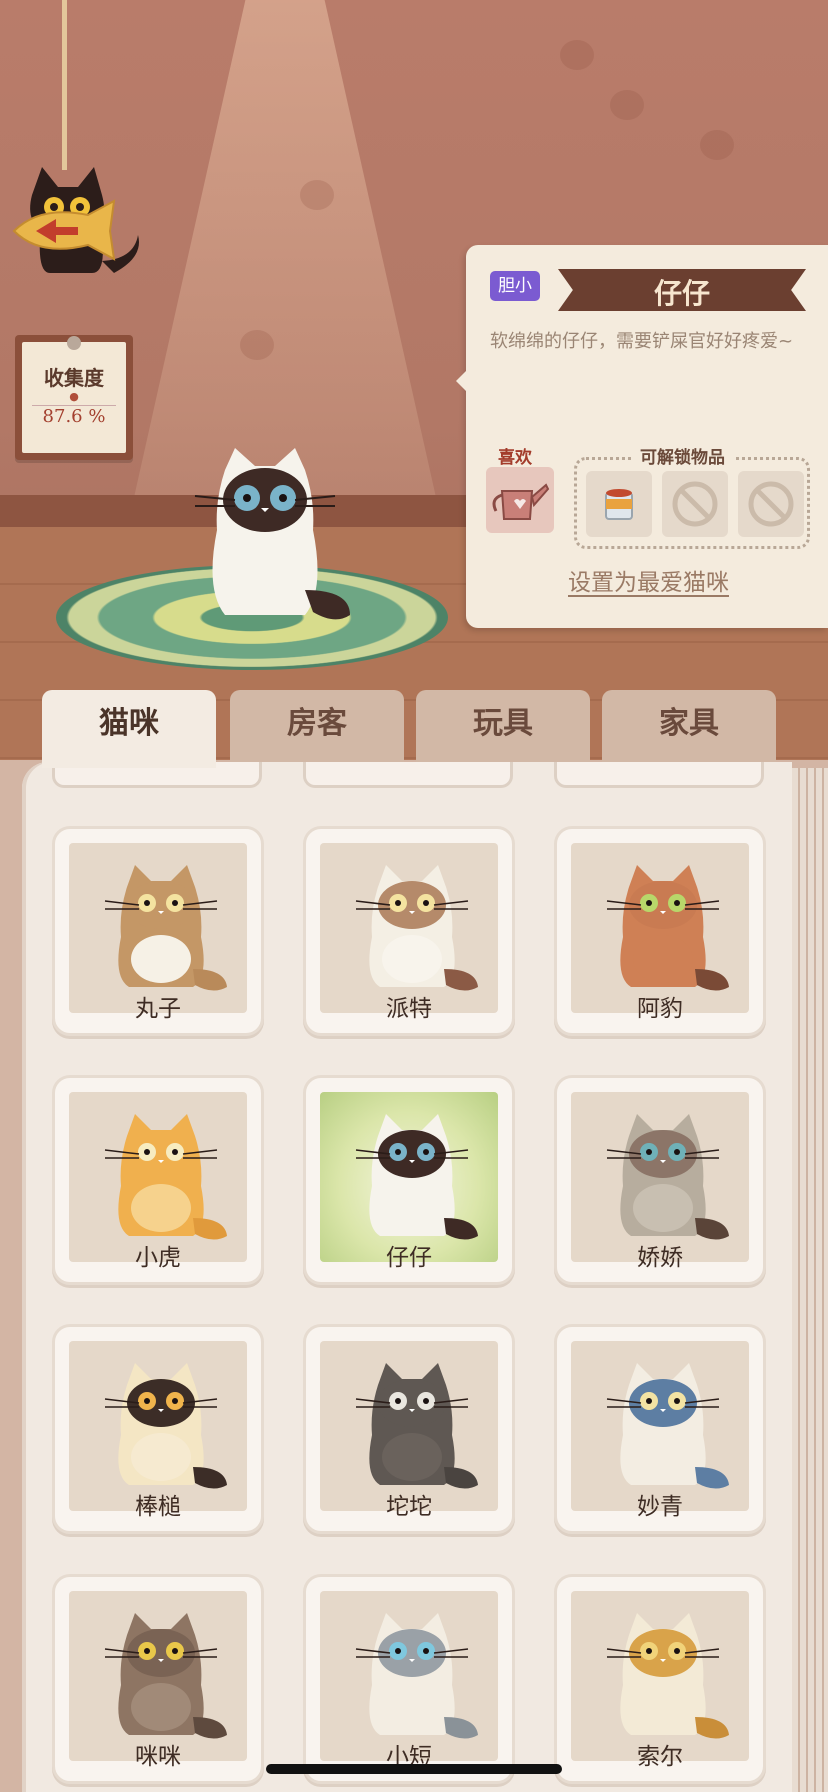  I want to click on cat-card: 坨坨, so click(409, 1429).